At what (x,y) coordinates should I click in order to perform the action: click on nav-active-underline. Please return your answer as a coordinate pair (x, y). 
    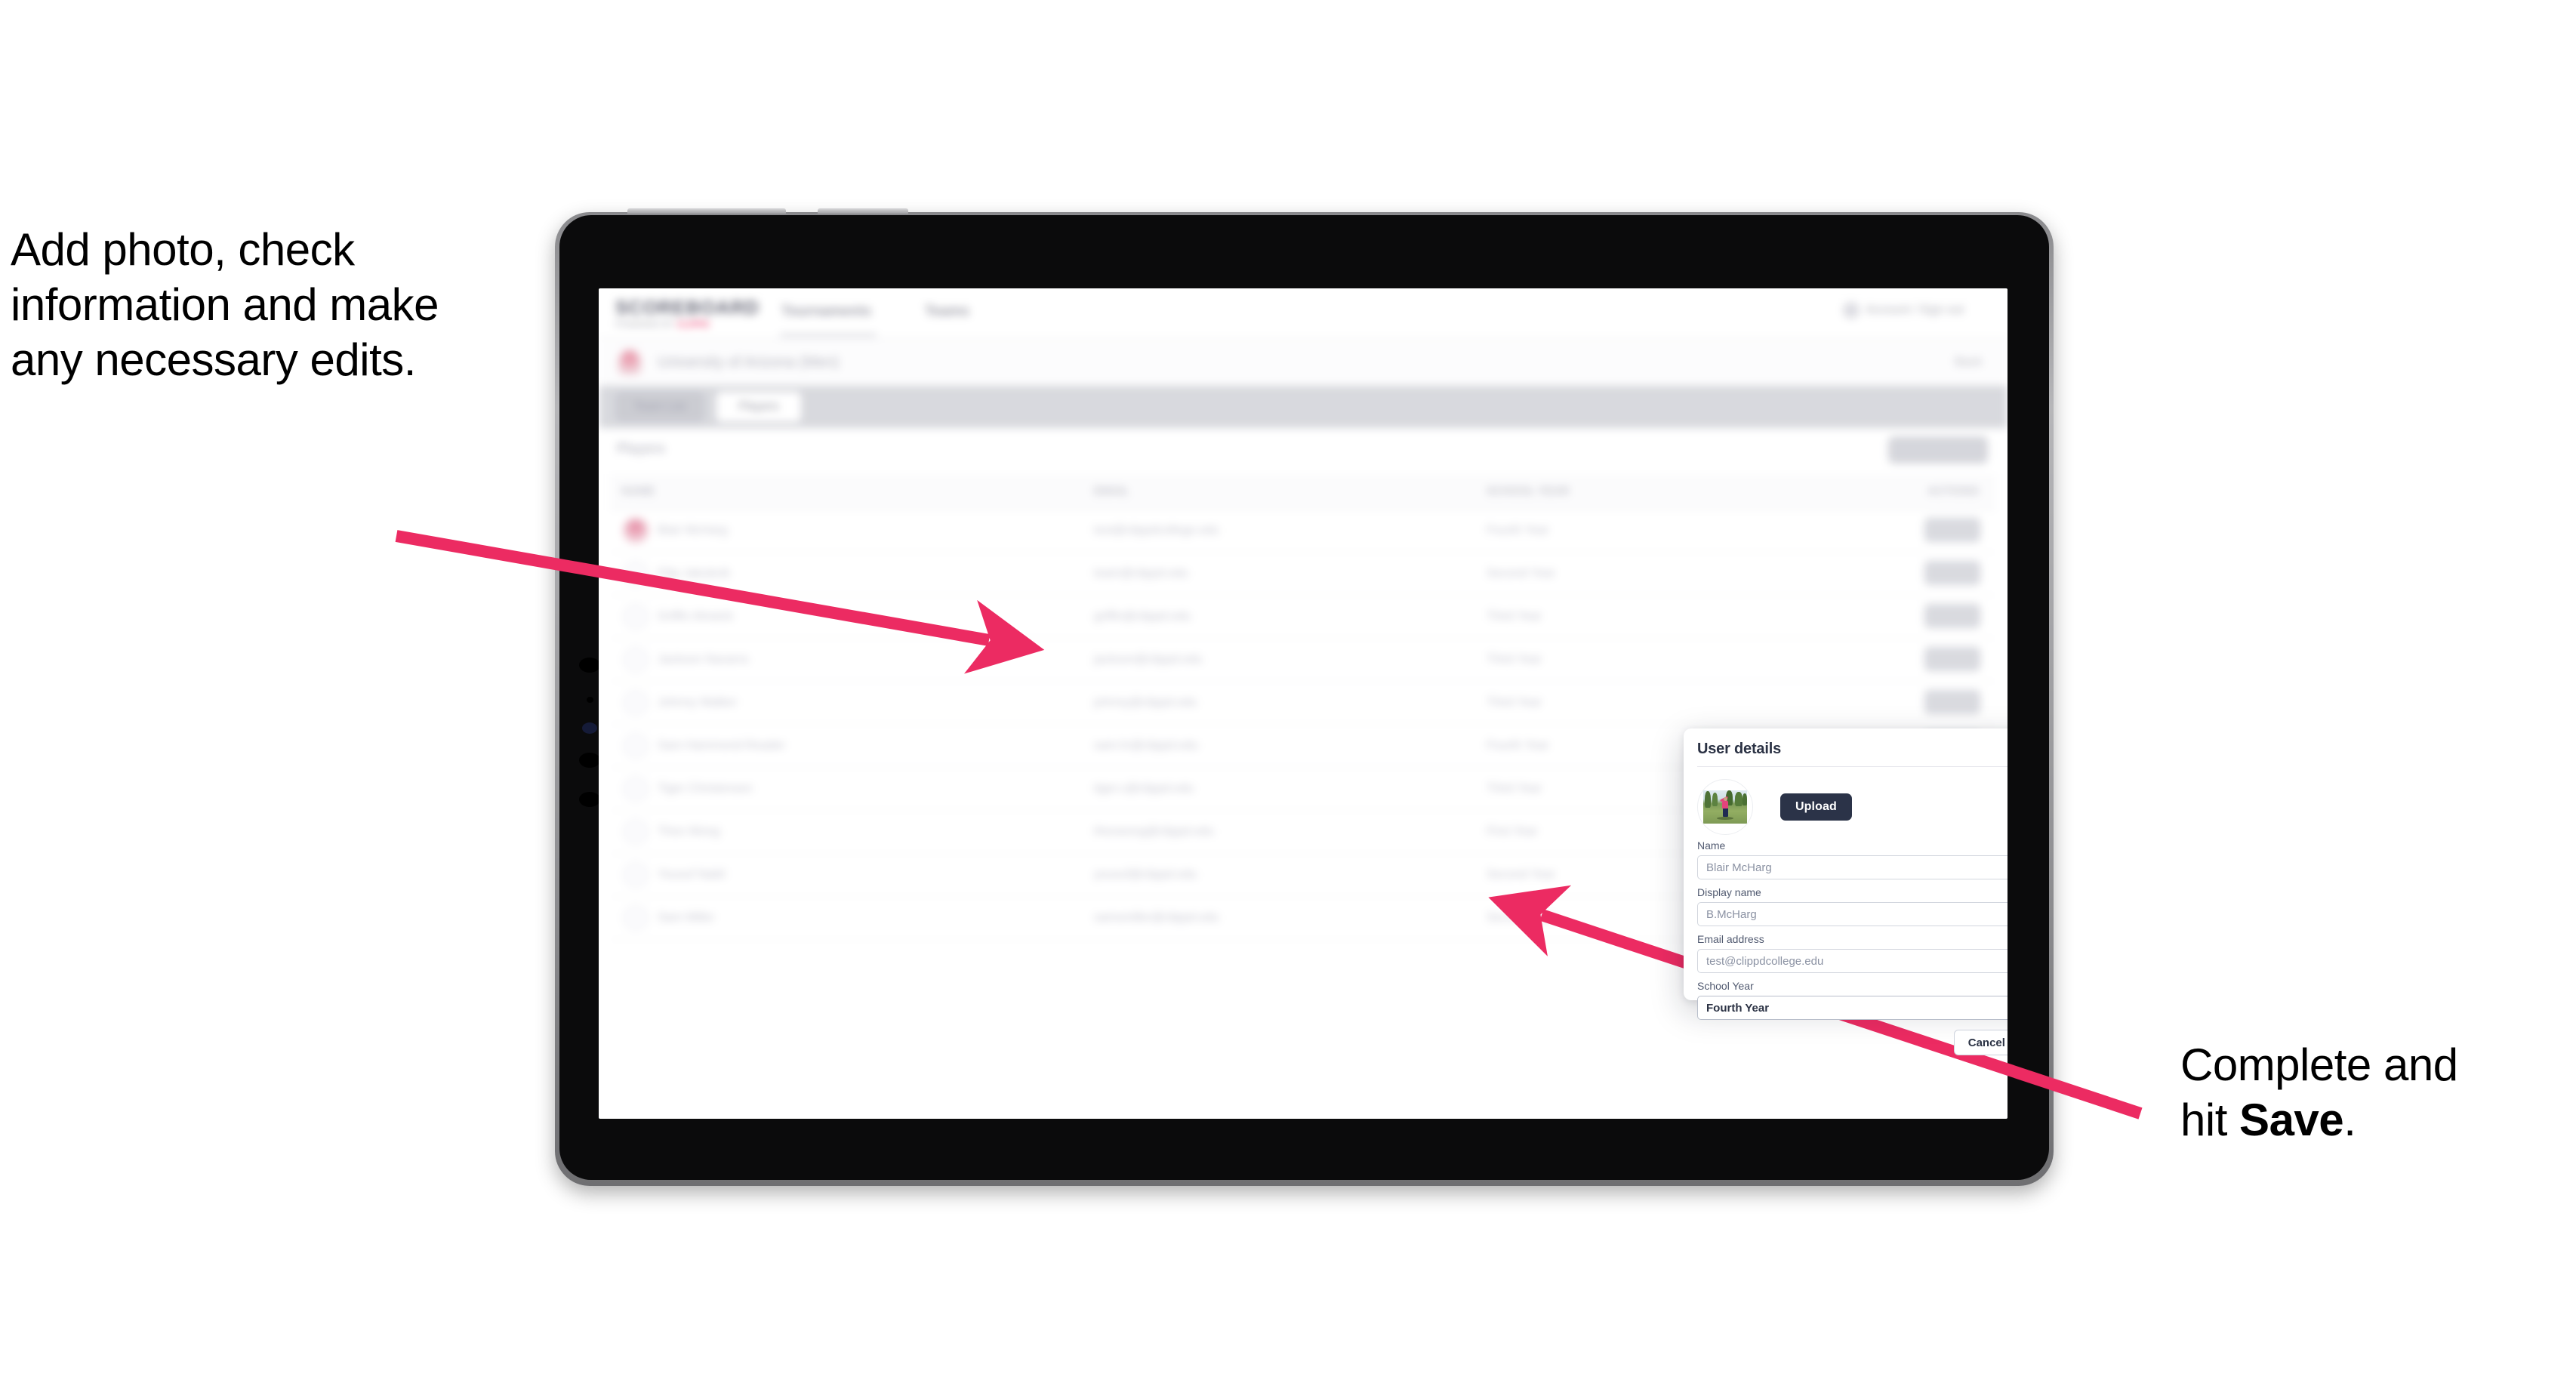
    Looking at the image, I should click on (828, 335).